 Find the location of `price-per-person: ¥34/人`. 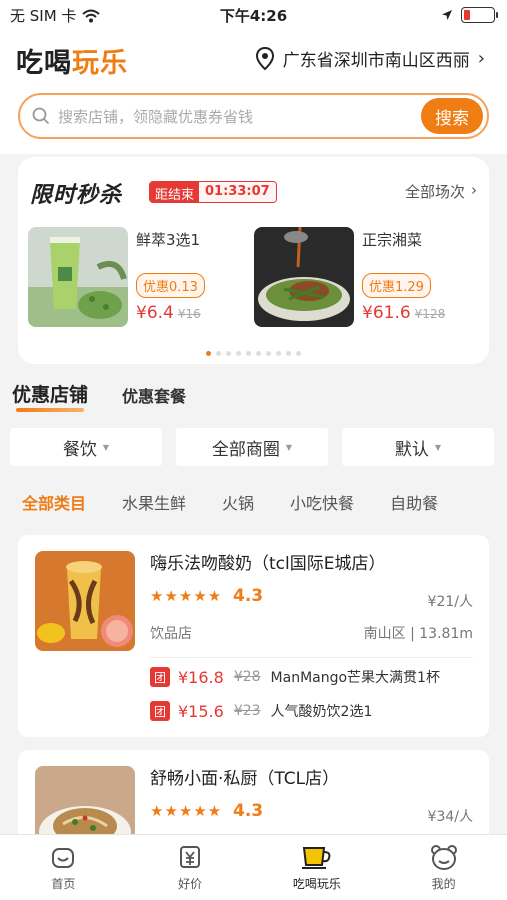

price-per-person: ¥34/人 is located at coordinates (450, 817).